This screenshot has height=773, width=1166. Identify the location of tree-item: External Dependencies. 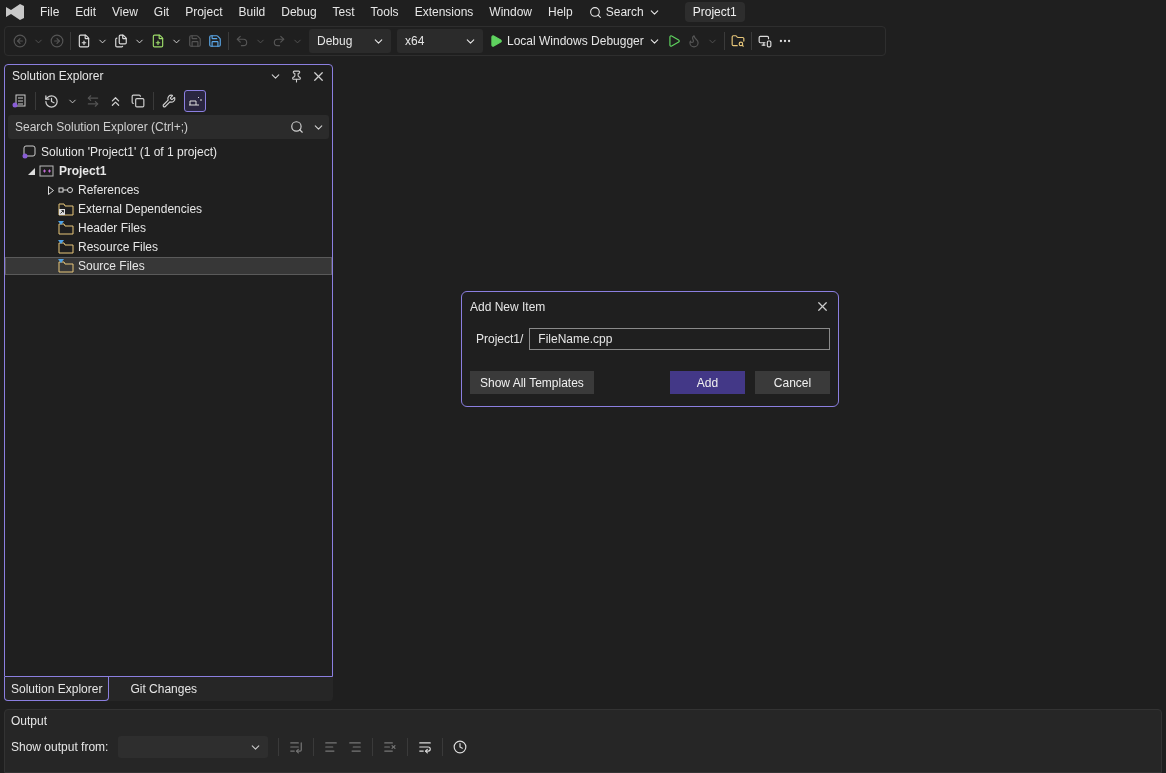
(168, 209).